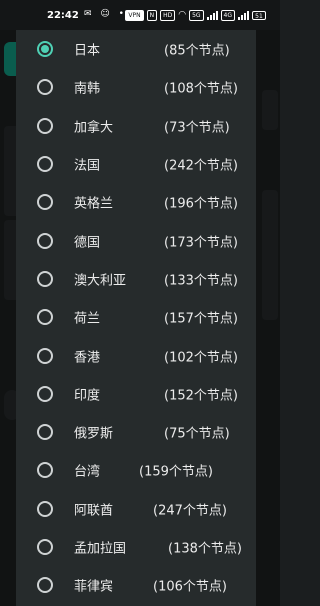 This screenshot has height=606, width=320. What do you see at coordinates (87, 89) in the screenshot?
I see `country-name: 南韩` at bounding box center [87, 89].